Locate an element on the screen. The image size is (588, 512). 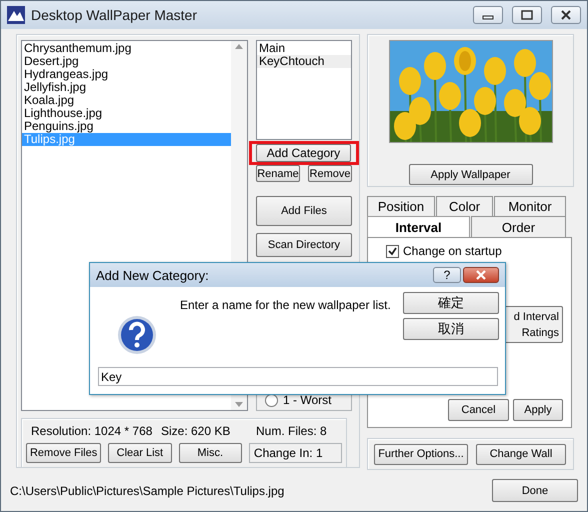
add-files-button: Add Files is located at coordinates (304, 211).